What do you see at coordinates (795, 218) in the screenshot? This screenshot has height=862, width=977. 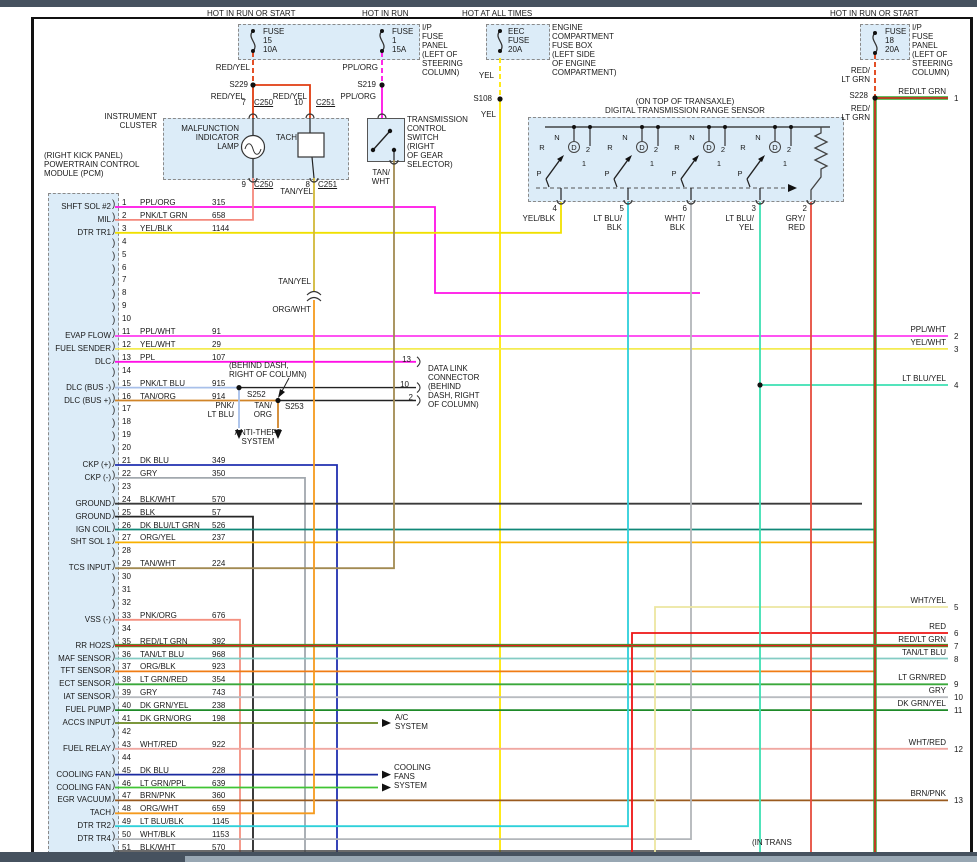 I see `dtr-terminal-wire-color-line: GRY/` at bounding box center [795, 218].